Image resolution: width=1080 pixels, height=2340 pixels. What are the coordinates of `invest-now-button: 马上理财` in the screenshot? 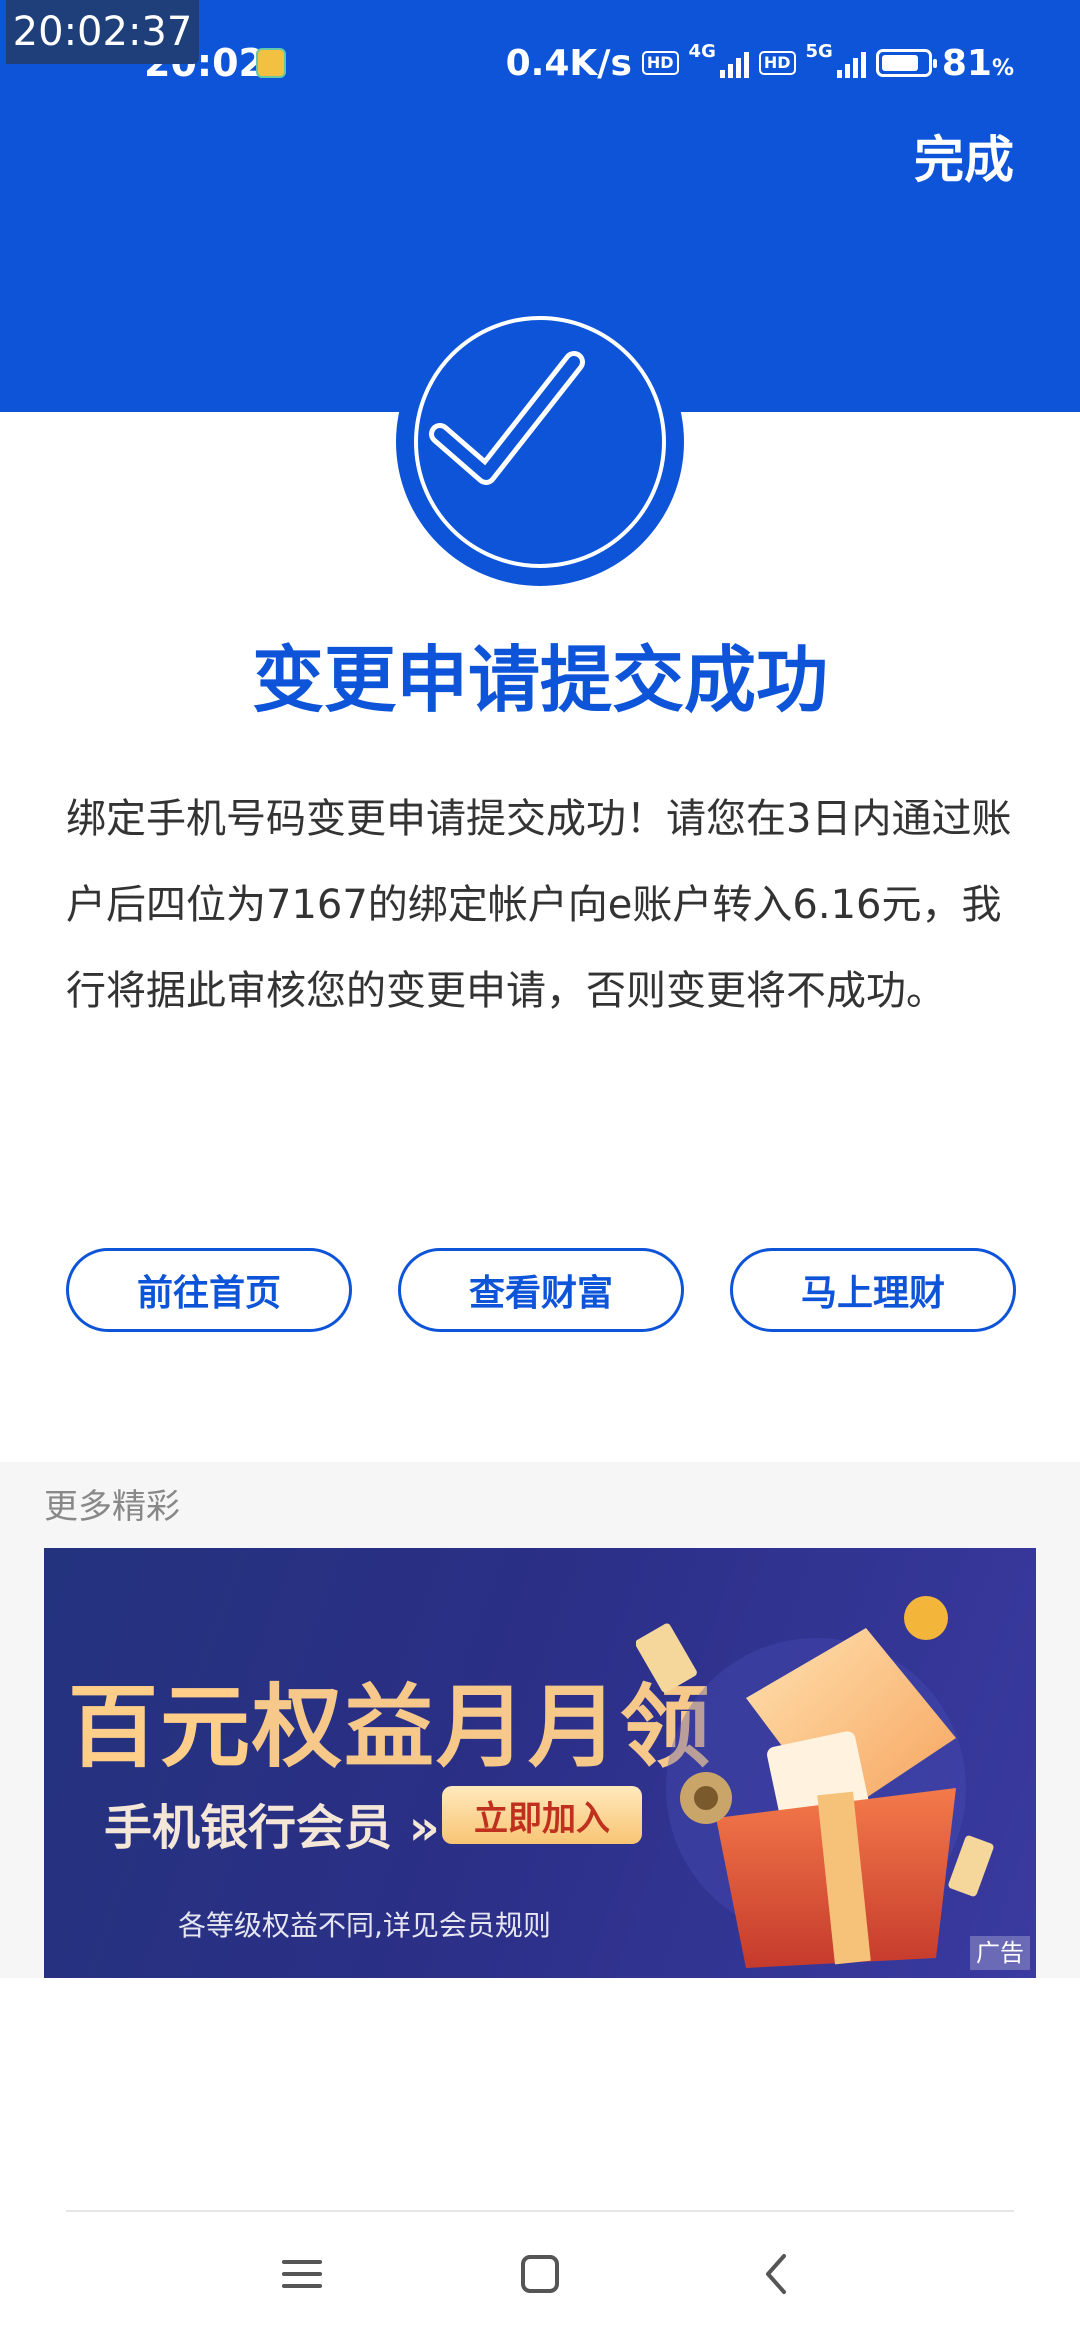 It's located at (873, 1290).